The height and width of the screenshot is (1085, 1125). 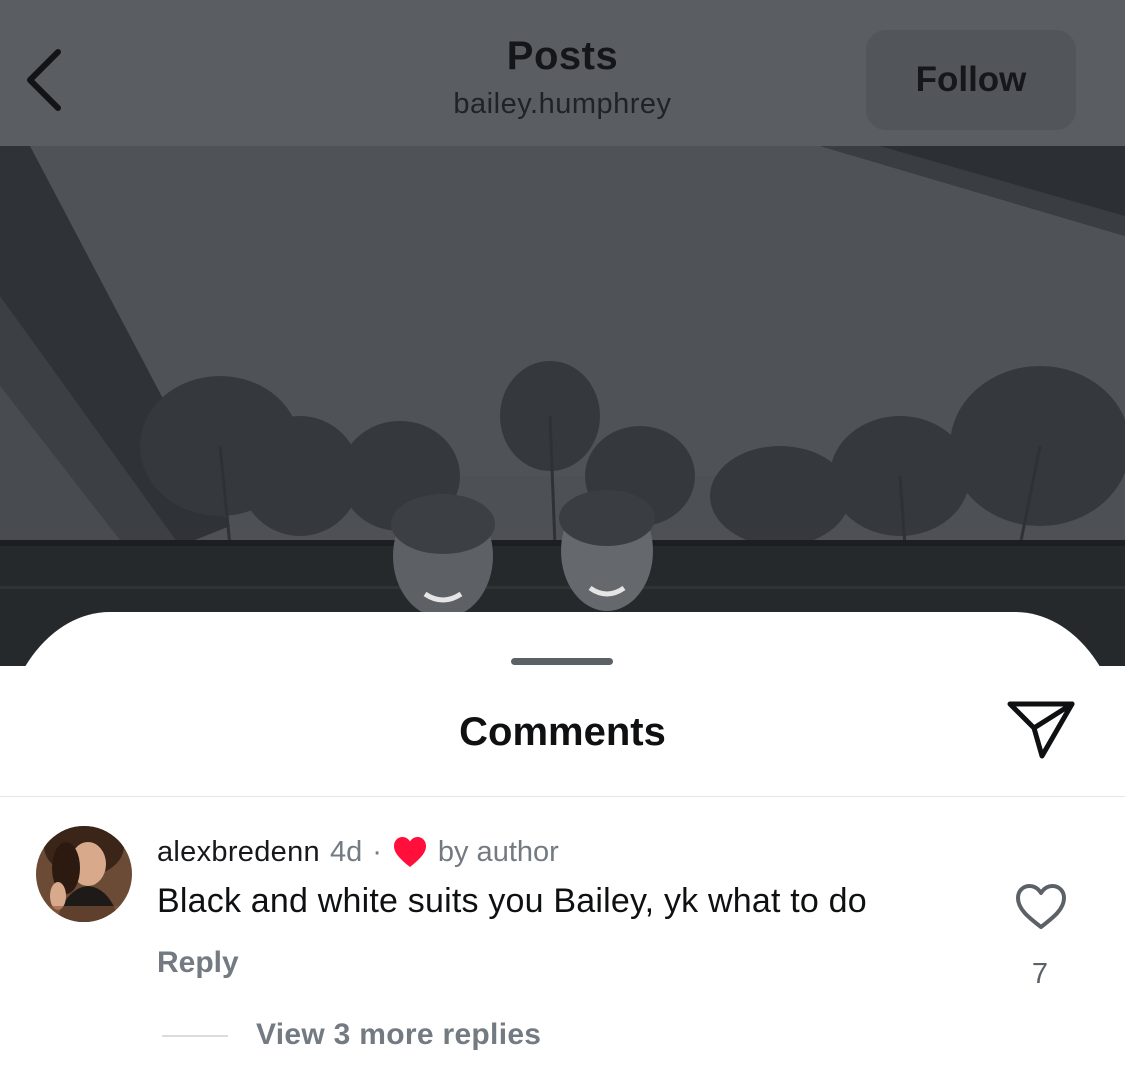 I want to click on paper-plane-icon, so click(x=1041, y=730).